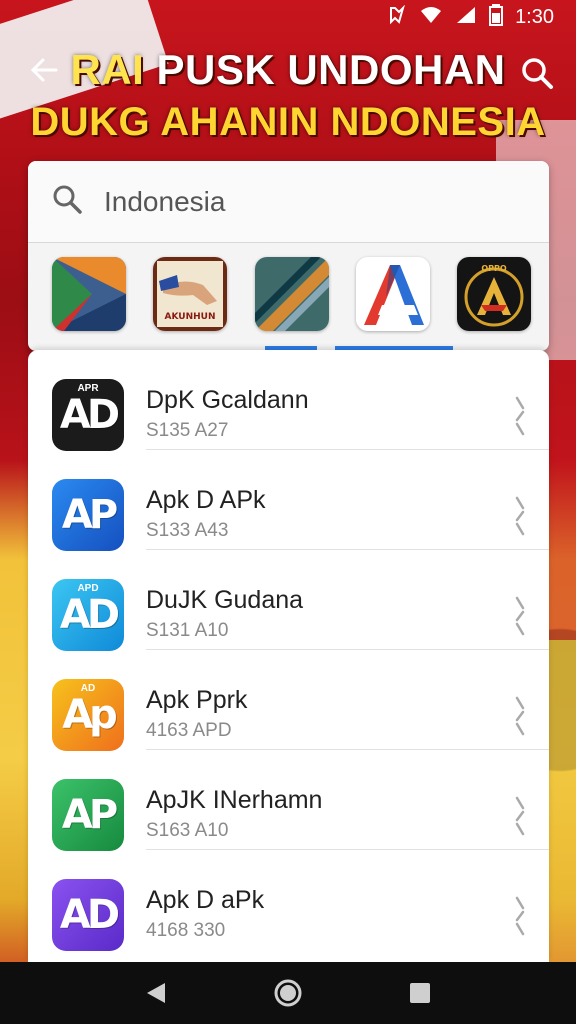 This screenshot has height=1024, width=576. I want to click on app-meta: 4163 APD, so click(189, 730).